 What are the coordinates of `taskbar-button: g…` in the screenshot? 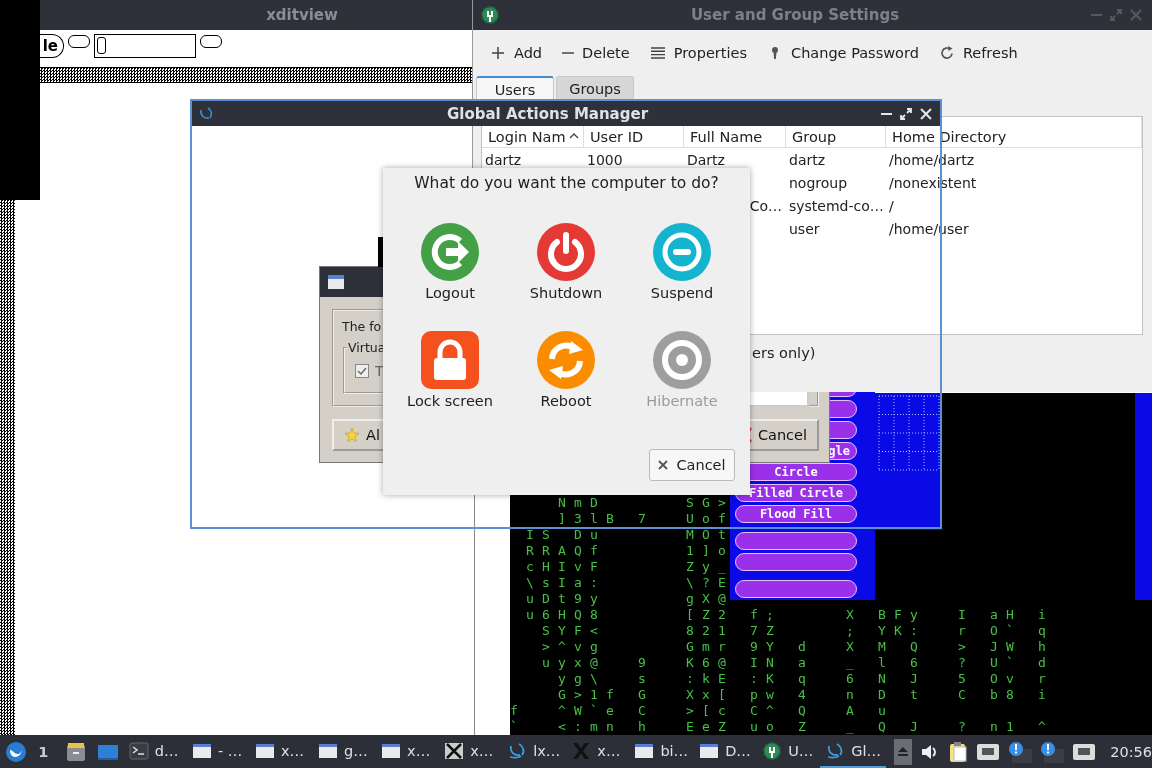 It's located at (345, 751).